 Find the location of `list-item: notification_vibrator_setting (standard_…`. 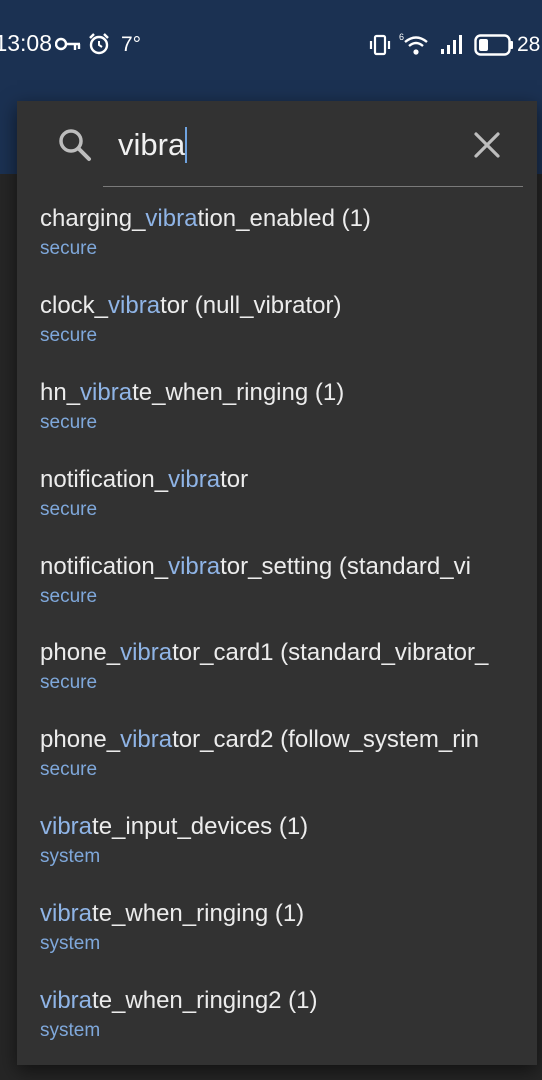

list-item: notification_vibrator_setting (standard_… is located at coordinates (277, 592).